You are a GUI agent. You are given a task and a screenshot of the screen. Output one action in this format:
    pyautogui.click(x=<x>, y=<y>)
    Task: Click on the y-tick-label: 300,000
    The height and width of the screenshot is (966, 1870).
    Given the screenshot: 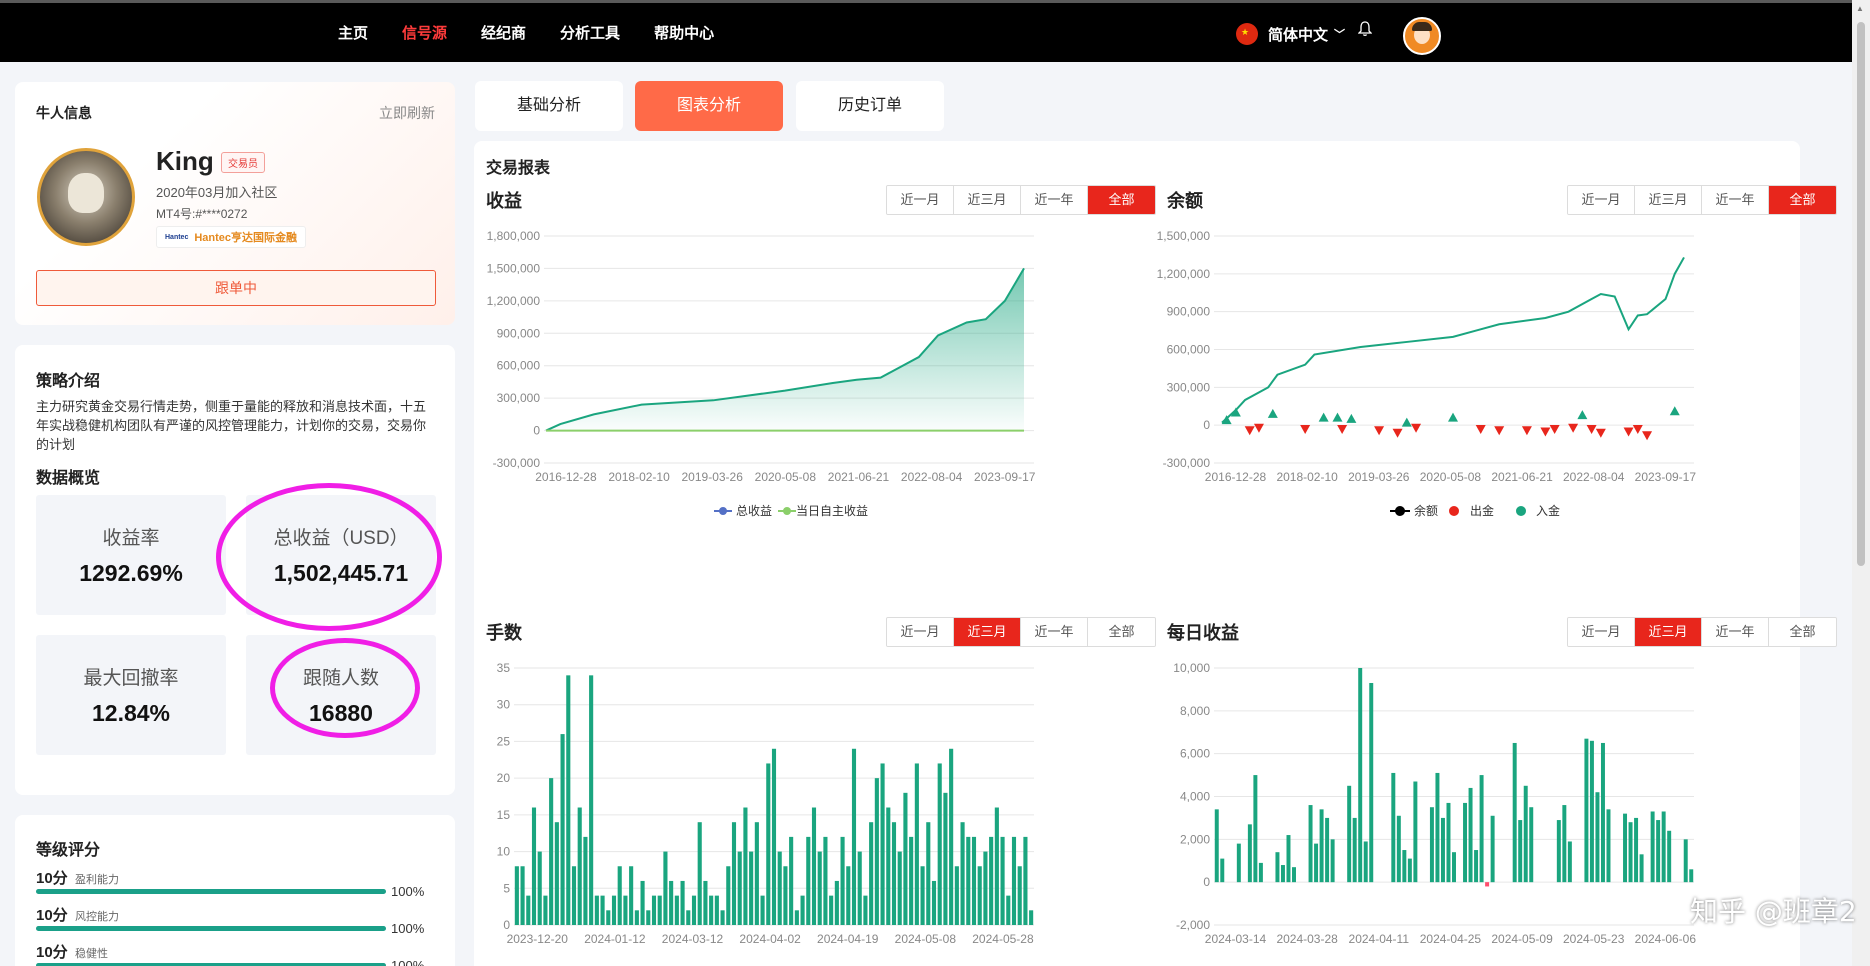 What is the action you would take?
    pyautogui.click(x=519, y=398)
    